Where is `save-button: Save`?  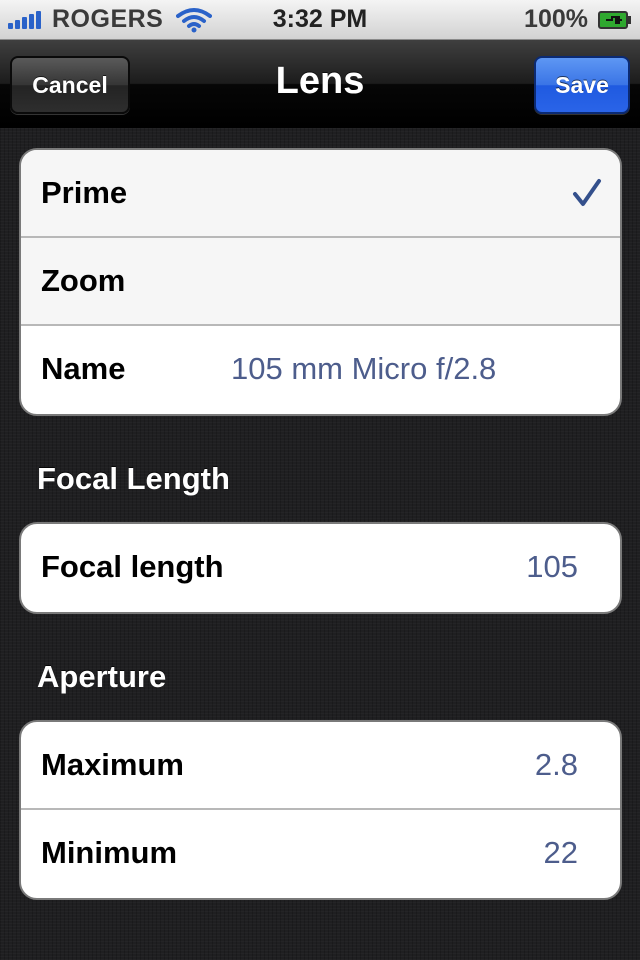
save-button: Save is located at coordinates (582, 85).